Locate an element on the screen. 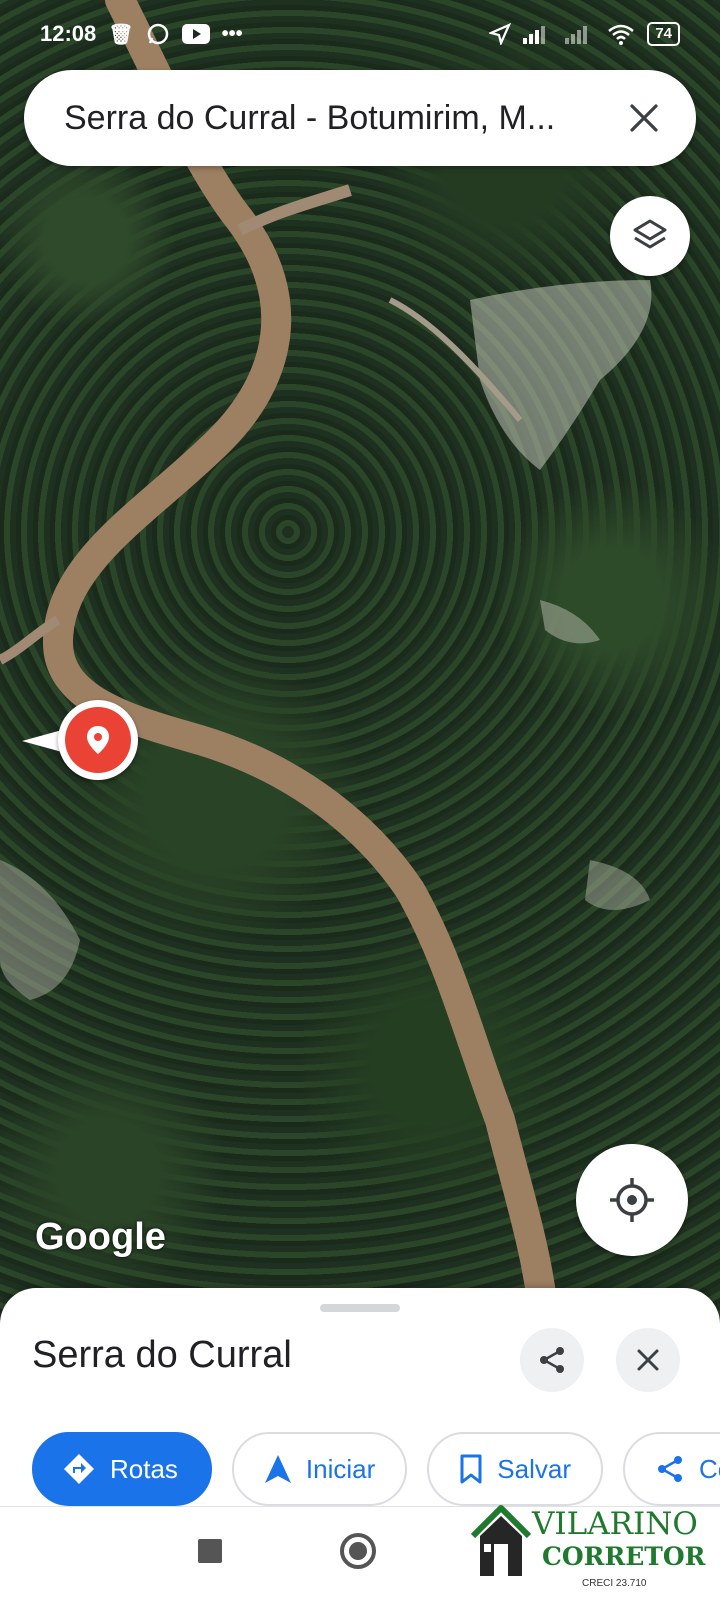 The image size is (720, 1600). place-title: Serra do Curral is located at coordinates (162, 1355).